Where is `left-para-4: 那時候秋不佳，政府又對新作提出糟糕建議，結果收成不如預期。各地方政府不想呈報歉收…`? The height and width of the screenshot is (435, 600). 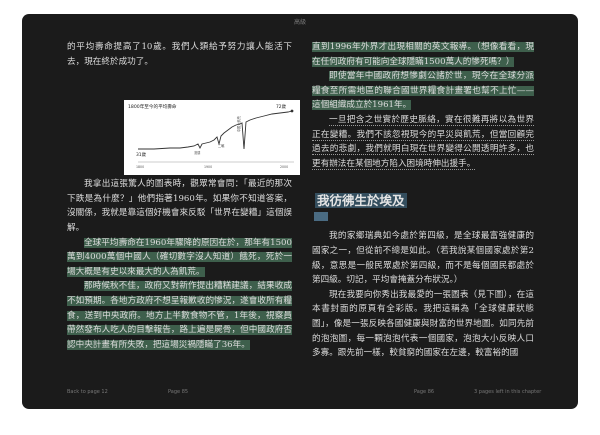
left-para-4: 那時候秋不佳，政府又對新作提出糟糕建議，結果收成不如預期。各地方政府不想呈報歉收… is located at coordinates (179, 315).